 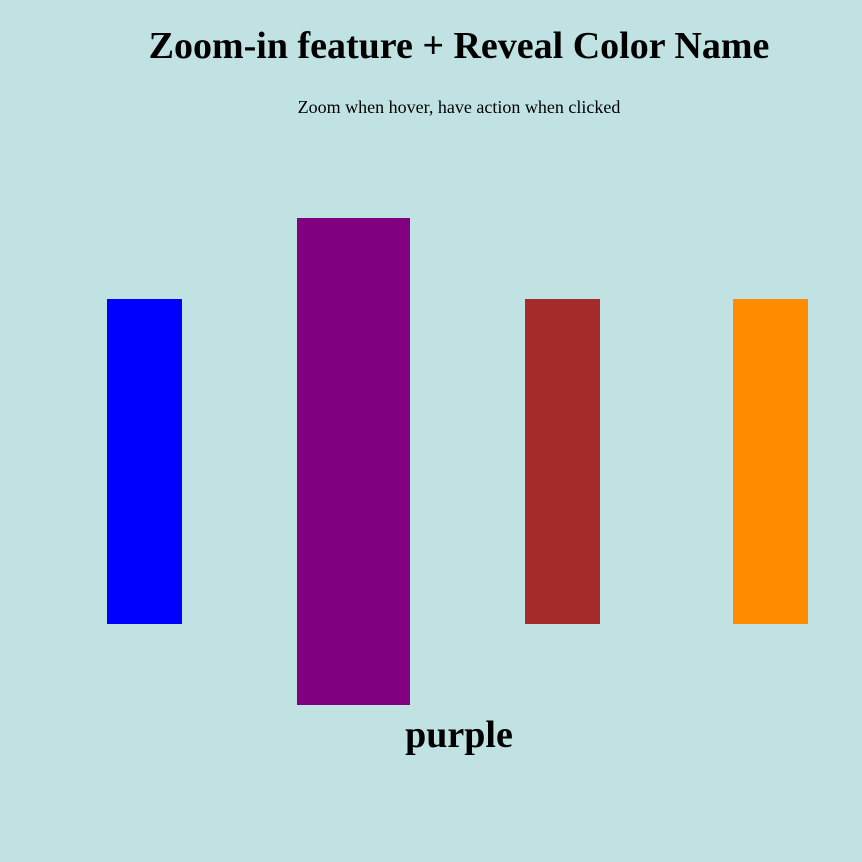 I want to click on color-swatch-brown, so click(x=562, y=461).